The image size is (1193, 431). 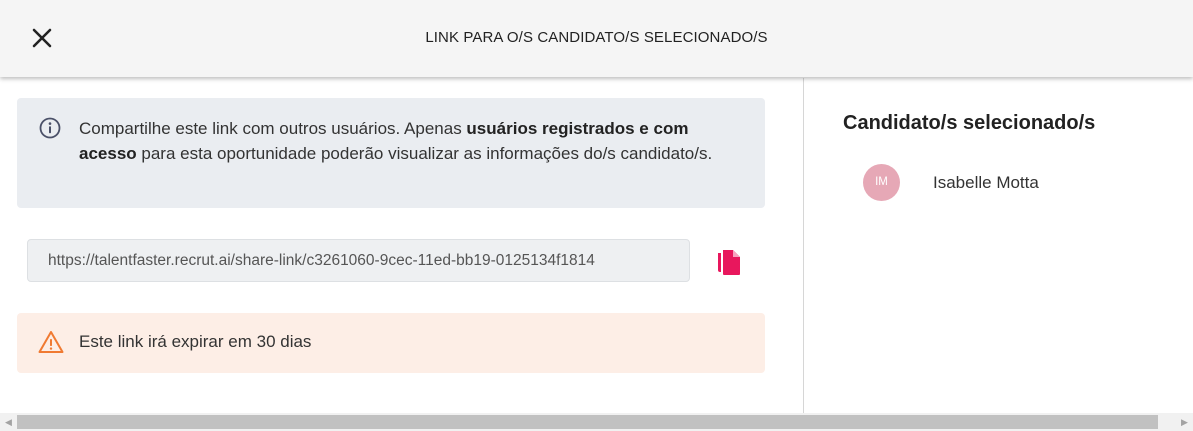 What do you see at coordinates (969, 123) in the screenshot?
I see `selected-candidates-title: Candidato/s selecionado/s` at bounding box center [969, 123].